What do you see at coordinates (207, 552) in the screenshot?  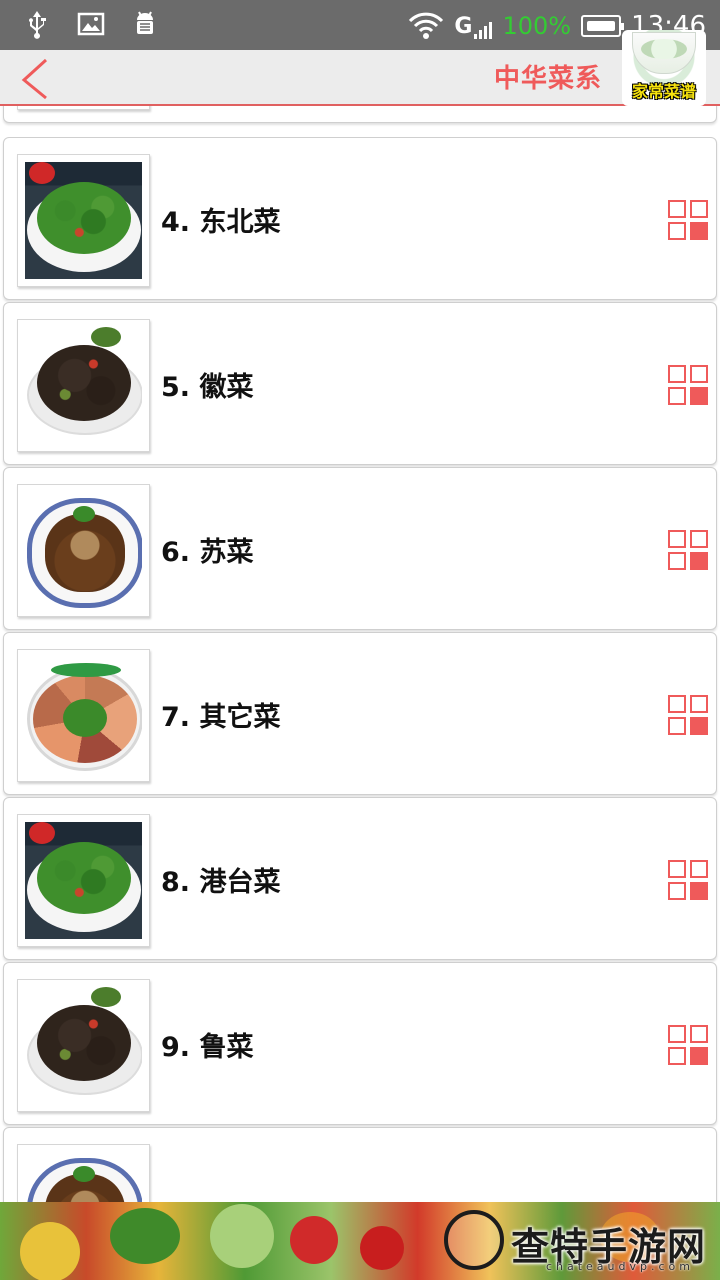 I see `cuisine-label: 6. 苏菜` at bounding box center [207, 552].